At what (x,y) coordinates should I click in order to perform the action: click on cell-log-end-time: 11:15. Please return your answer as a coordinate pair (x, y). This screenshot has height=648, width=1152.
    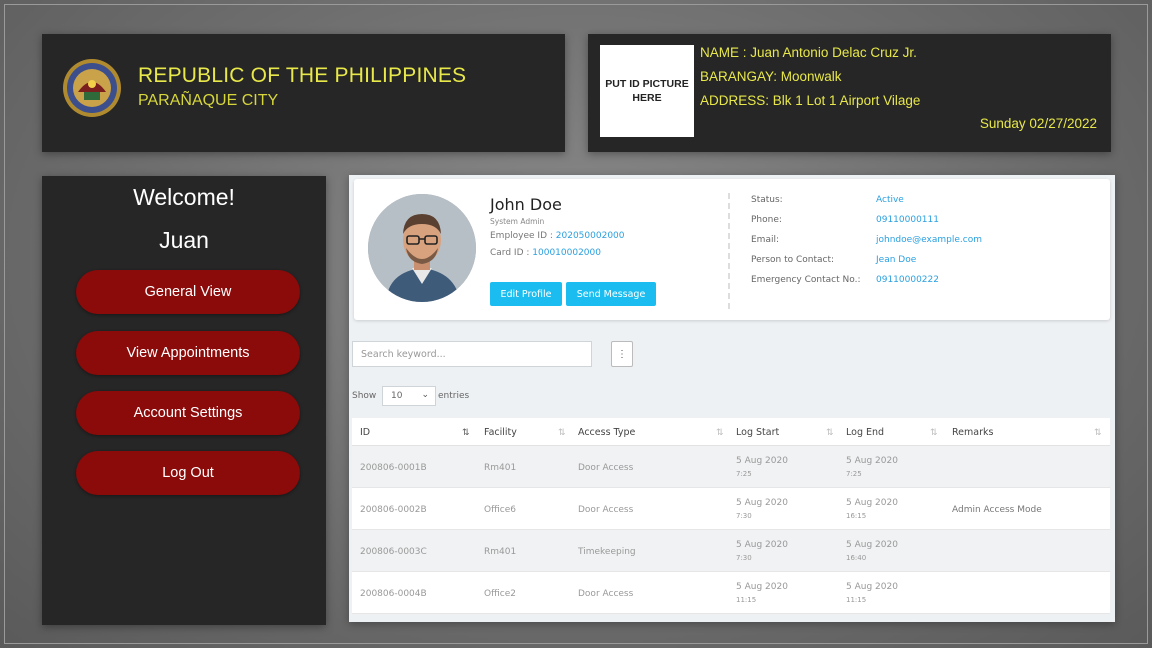
    Looking at the image, I should click on (856, 600).